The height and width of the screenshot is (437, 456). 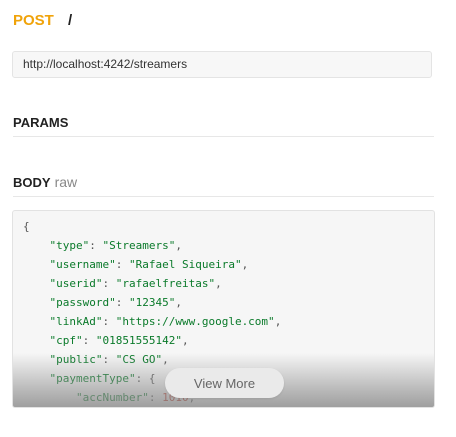 What do you see at coordinates (223, 185) in the screenshot?
I see `body-section-title: BODY raw` at bounding box center [223, 185].